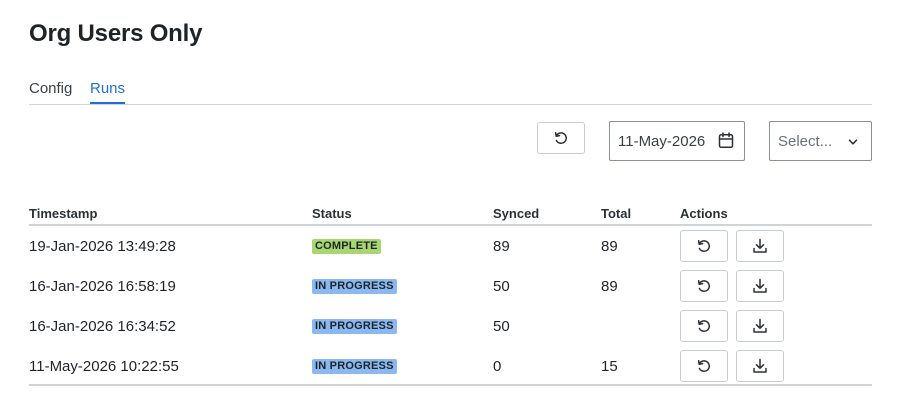  What do you see at coordinates (609, 366) in the screenshot?
I see `total-cell: 15` at bounding box center [609, 366].